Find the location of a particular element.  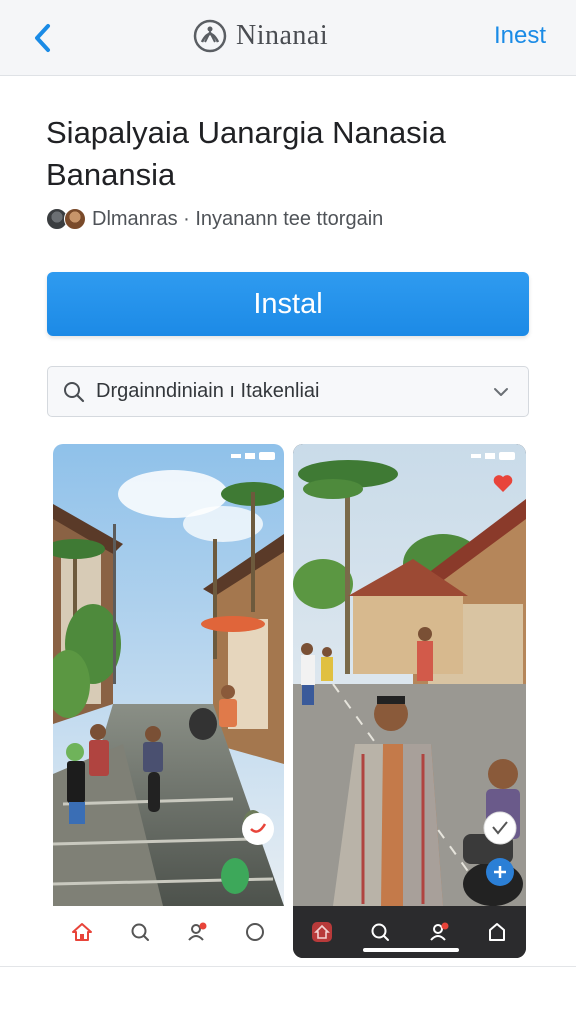

tab-user is located at coordinates (439, 932).